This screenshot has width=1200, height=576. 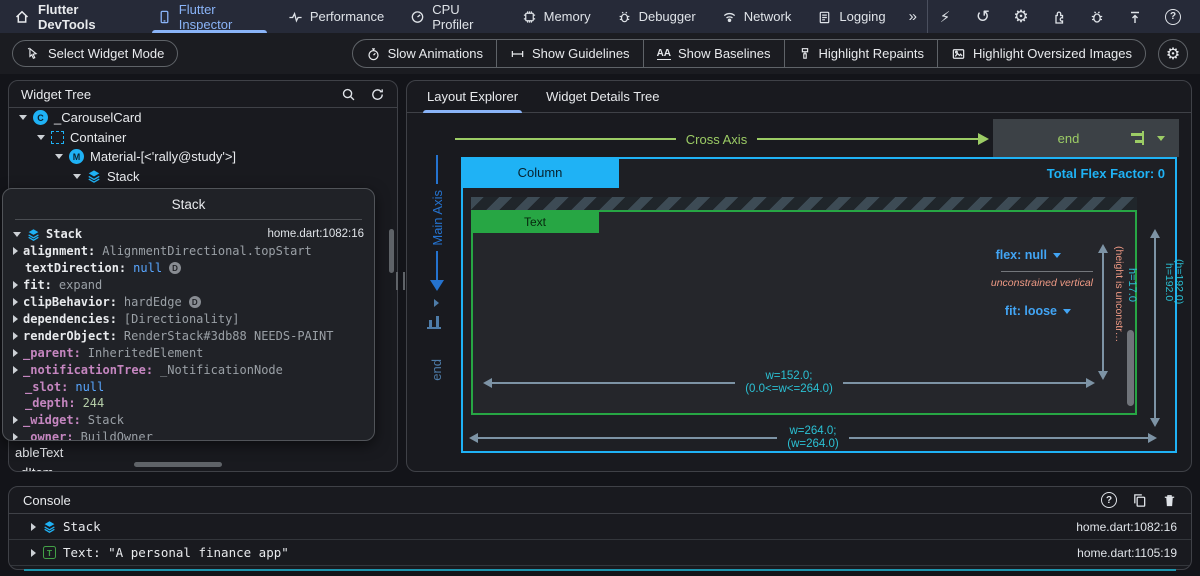 I want to click on tab-overflow-chevrons: », so click(x=913, y=16).